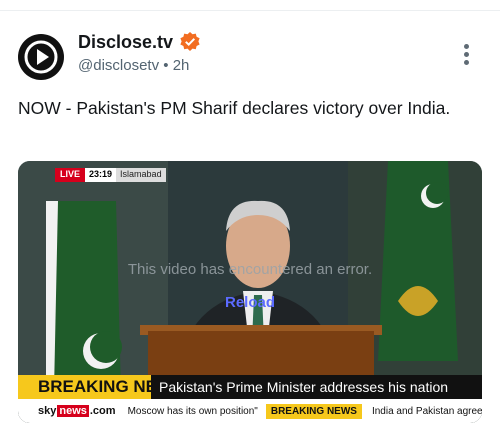 This screenshot has height=428, width=500. What do you see at coordinates (313, 411) in the screenshot?
I see `ticker-breaking-label: BREAKING NEWS` at bounding box center [313, 411].